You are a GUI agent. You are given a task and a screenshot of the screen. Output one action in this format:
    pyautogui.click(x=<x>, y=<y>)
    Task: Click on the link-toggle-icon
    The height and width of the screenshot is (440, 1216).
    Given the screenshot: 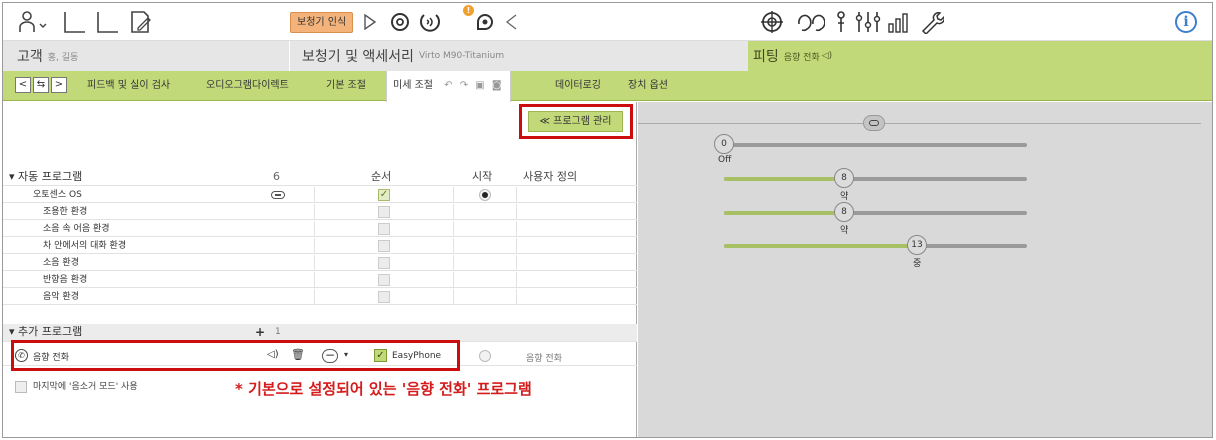 What is the action you would take?
    pyautogui.click(x=874, y=123)
    